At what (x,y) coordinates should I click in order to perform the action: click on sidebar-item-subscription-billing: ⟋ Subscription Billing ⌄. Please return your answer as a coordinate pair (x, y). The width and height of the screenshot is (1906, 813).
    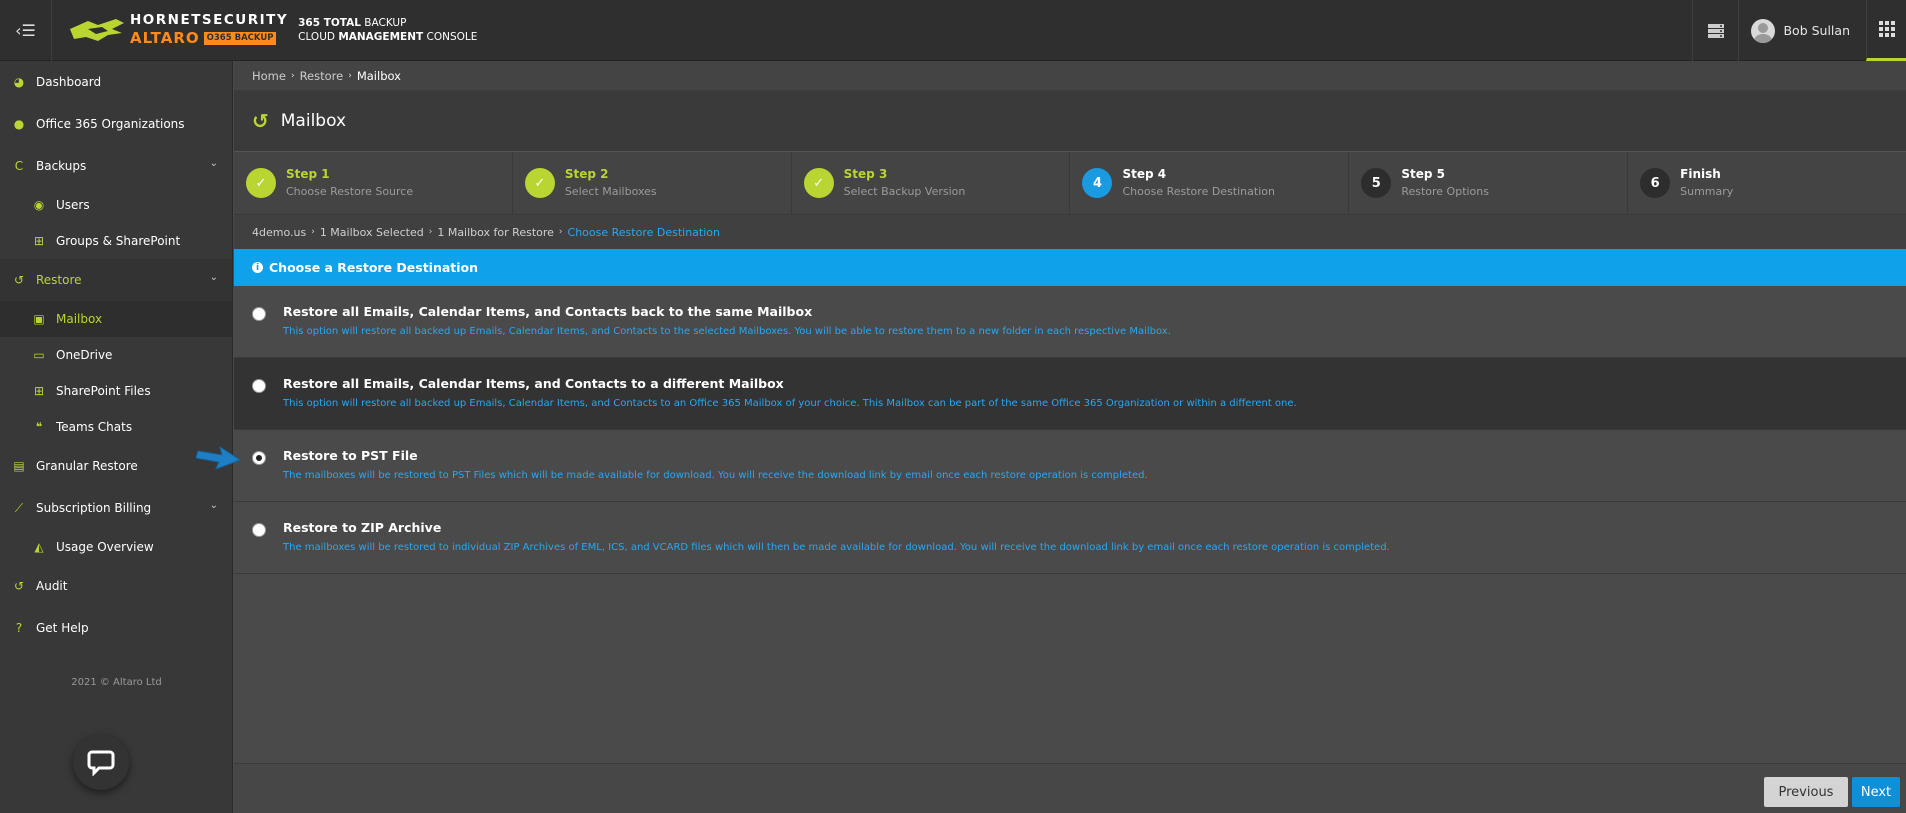
    Looking at the image, I should click on (116, 508).